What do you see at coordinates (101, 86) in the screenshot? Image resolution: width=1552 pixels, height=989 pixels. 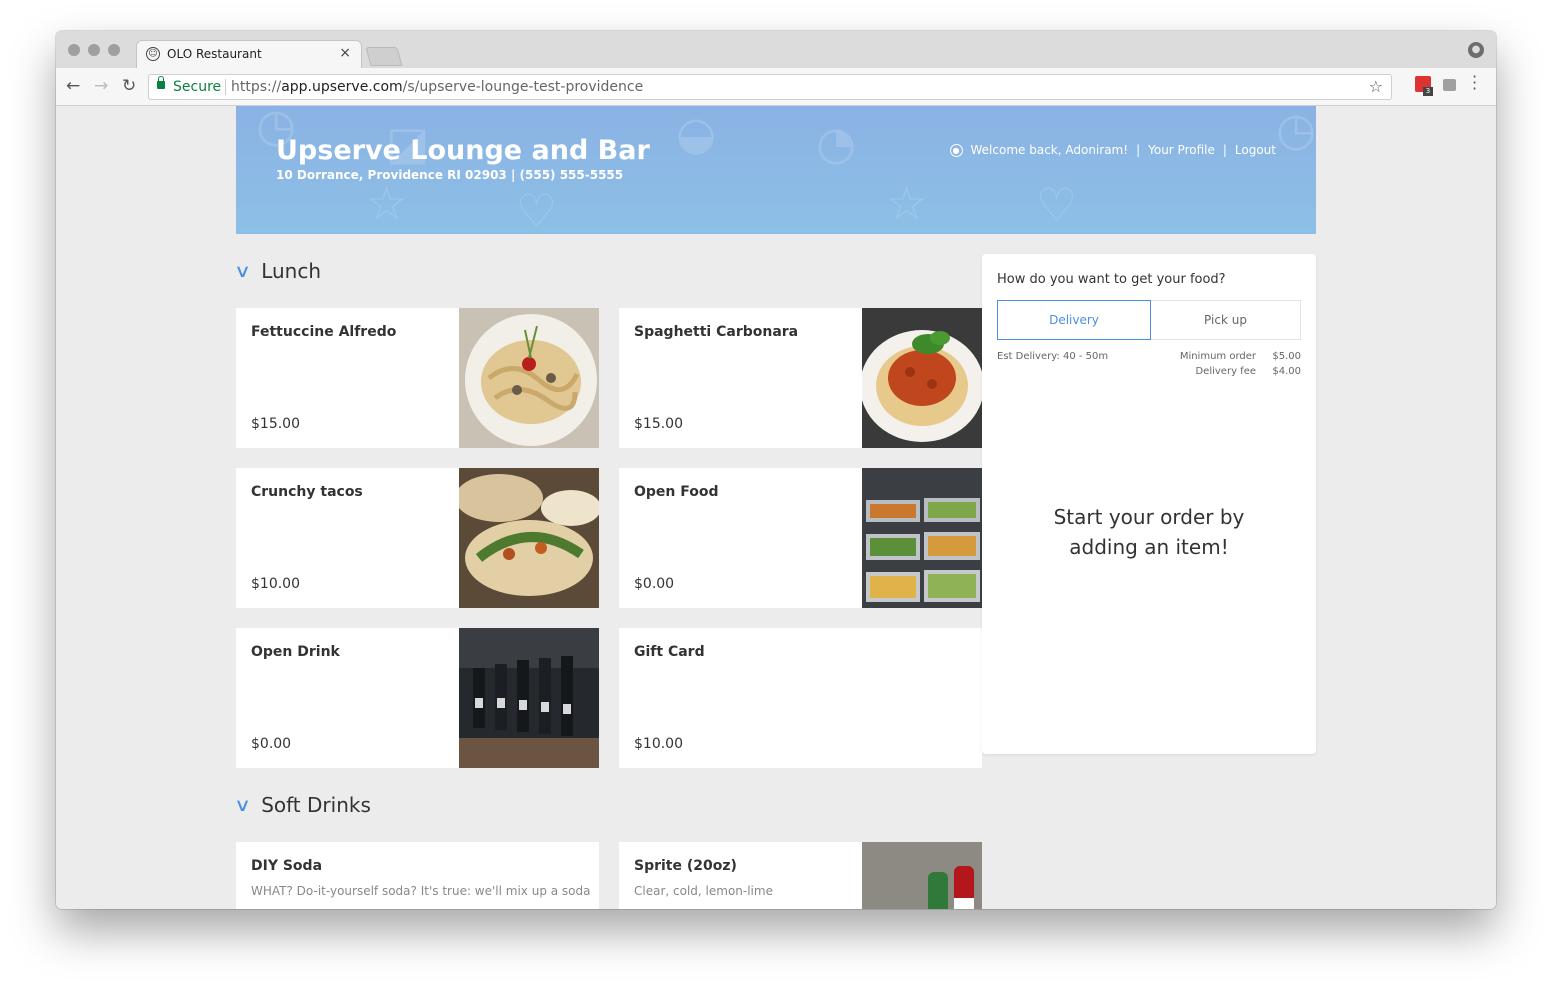 I see `forward-arrow-icon: →` at bounding box center [101, 86].